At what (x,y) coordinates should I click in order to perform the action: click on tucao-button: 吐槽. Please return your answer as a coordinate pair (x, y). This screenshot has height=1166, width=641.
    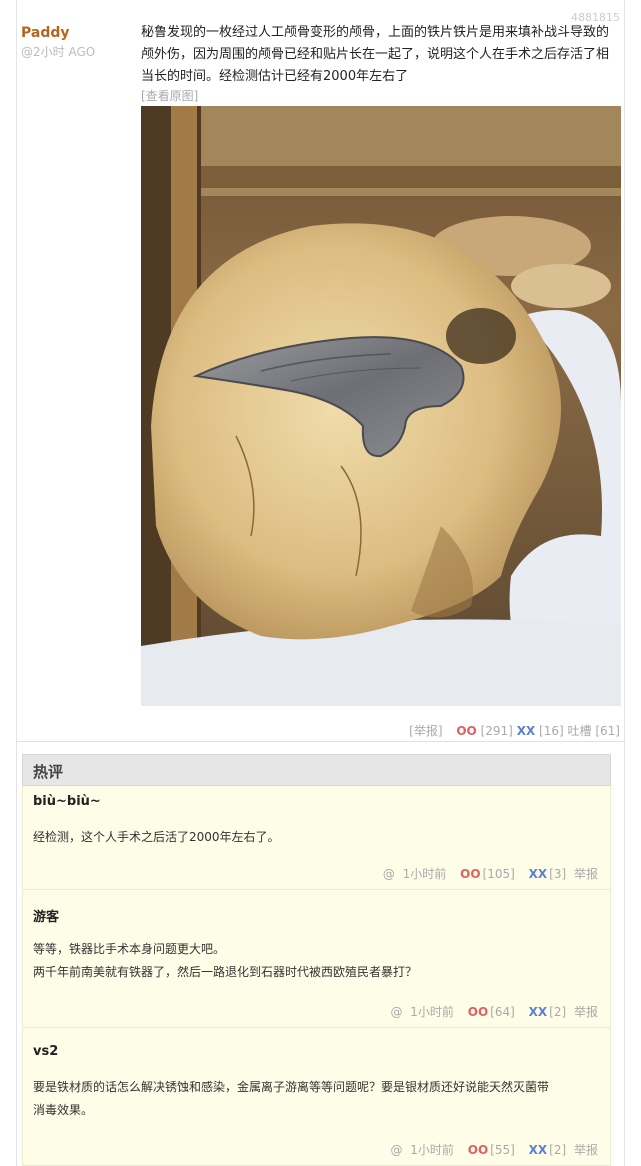
    Looking at the image, I should click on (580, 731).